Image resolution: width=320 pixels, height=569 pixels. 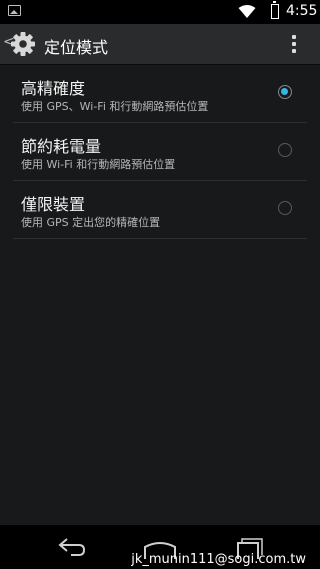 What do you see at coordinates (160, 12) in the screenshot?
I see `status-bar: 4:55` at bounding box center [160, 12].